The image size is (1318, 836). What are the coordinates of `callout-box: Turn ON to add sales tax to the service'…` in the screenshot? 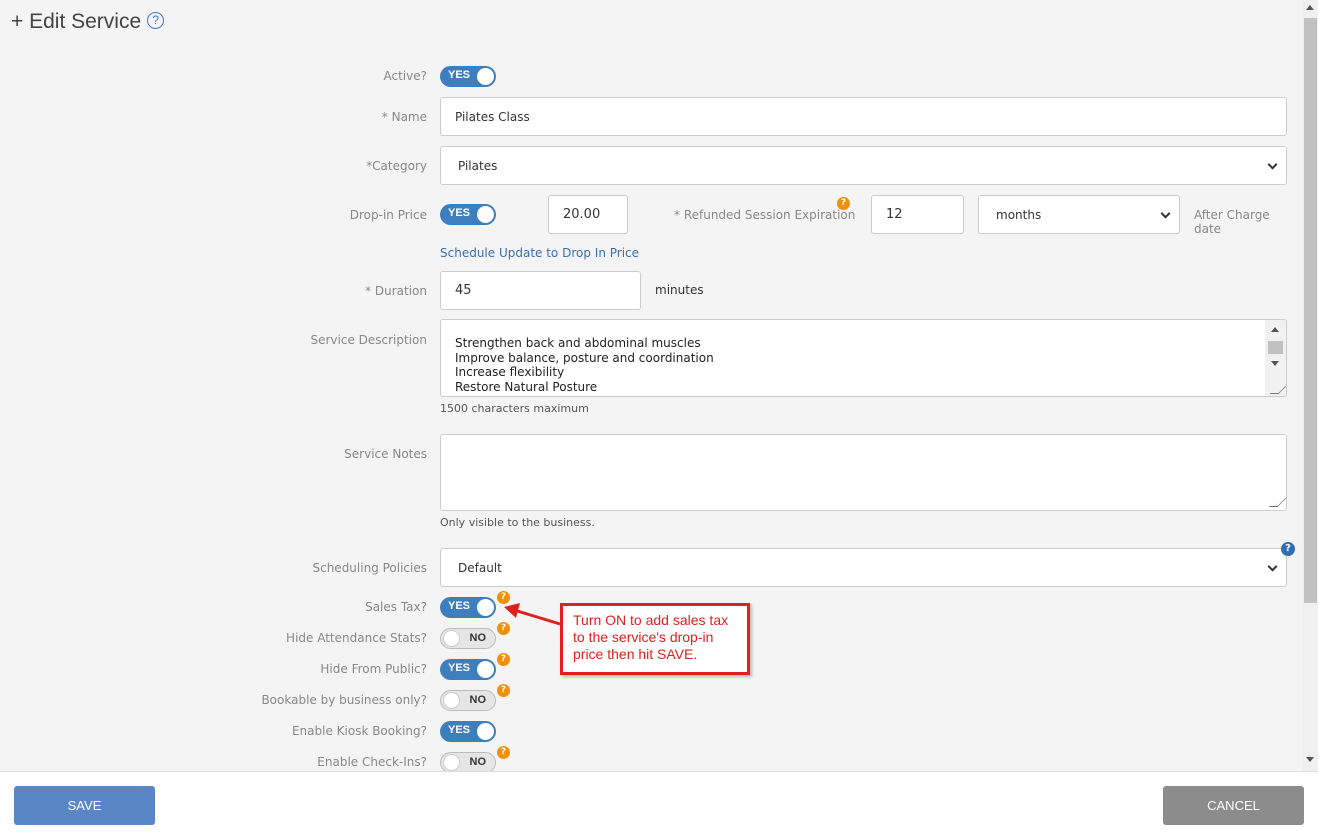 It's located at (655, 639).